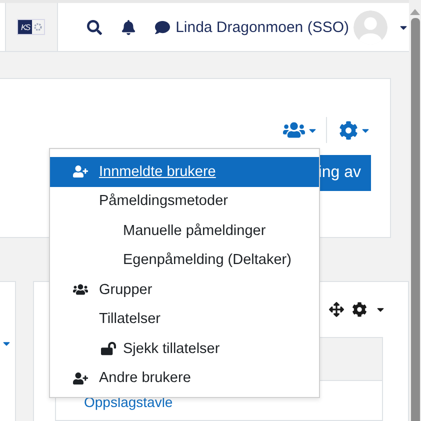  I want to click on user-name: Linda Dragonmoen (SSO), so click(262, 27).